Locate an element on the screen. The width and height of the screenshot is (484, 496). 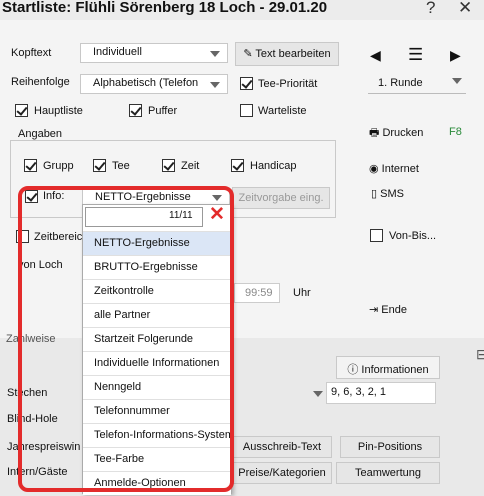
uhr-label: Uhr is located at coordinates (302, 293).